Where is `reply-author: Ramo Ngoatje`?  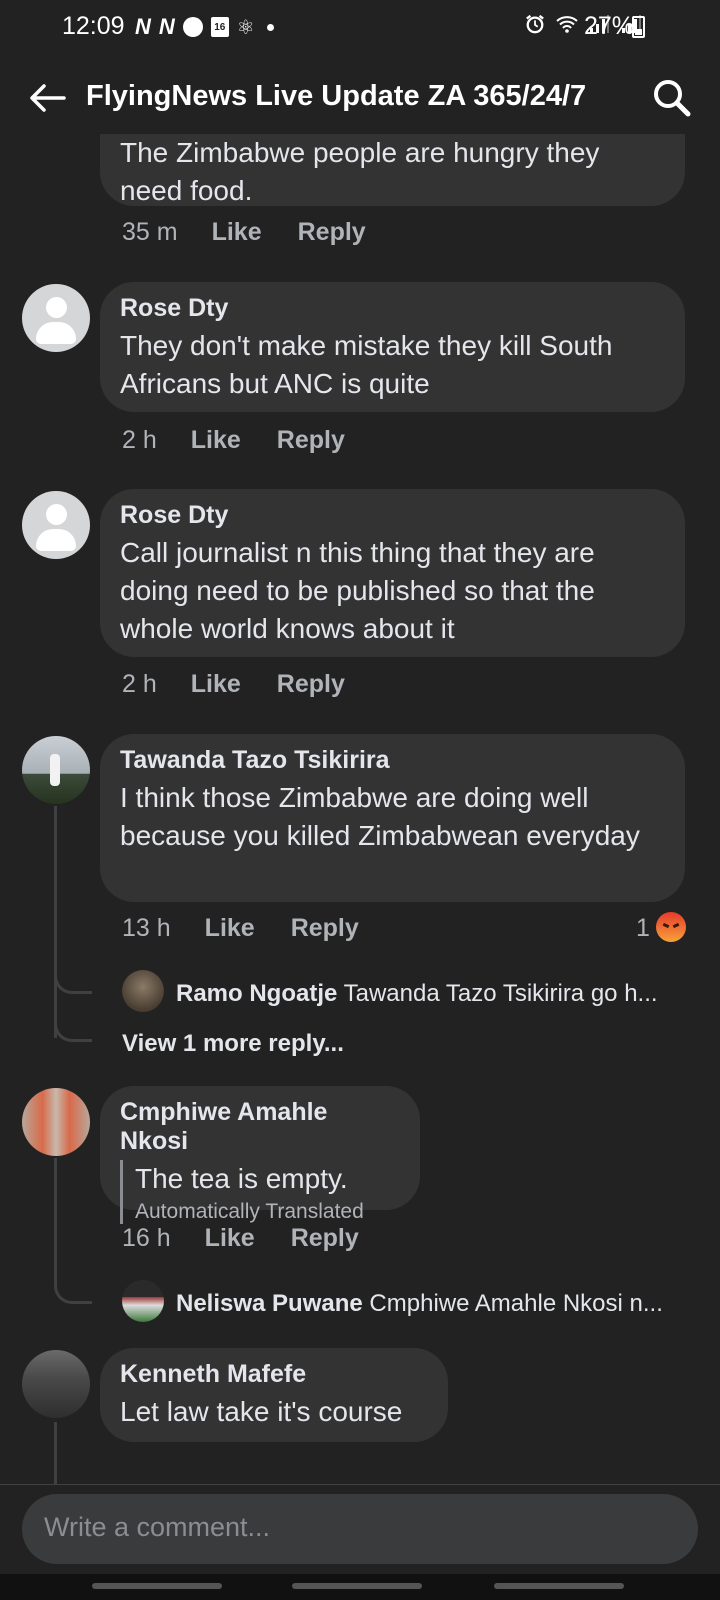 reply-author: Ramo Ngoatje is located at coordinates (257, 993).